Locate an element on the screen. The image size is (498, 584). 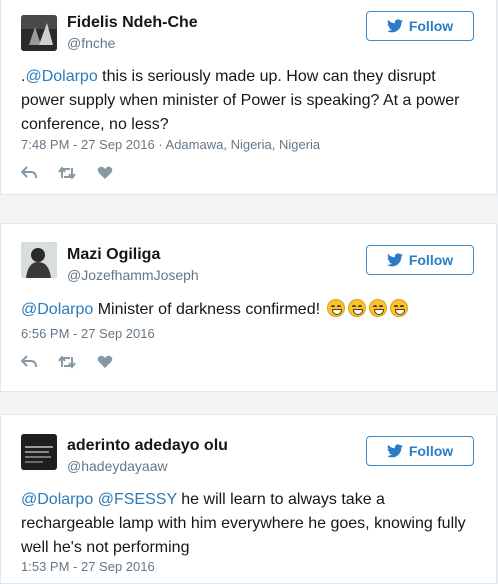
user-handle: @fnche is located at coordinates (91, 43).